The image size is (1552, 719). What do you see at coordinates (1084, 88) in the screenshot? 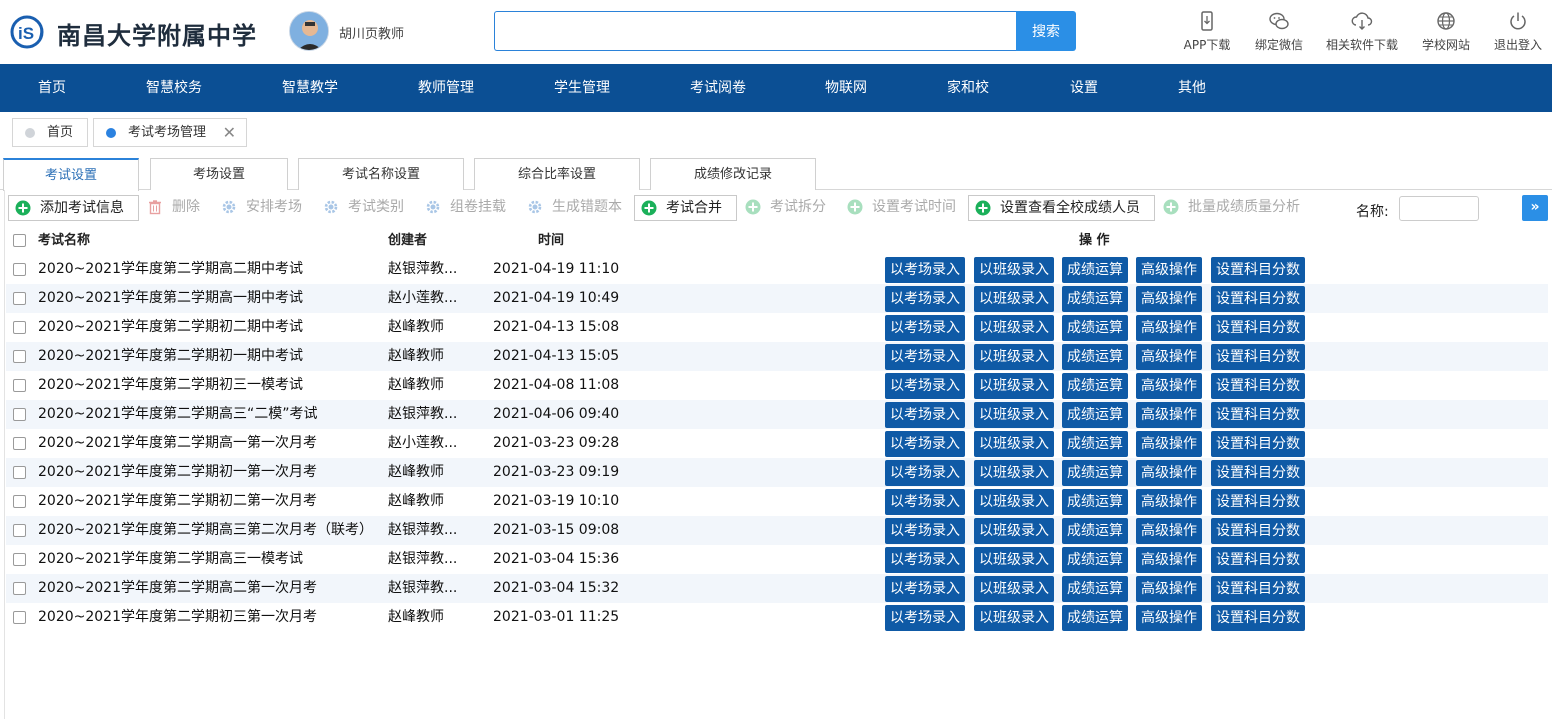
I see `nav-settings: 设置` at bounding box center [1084, 88].